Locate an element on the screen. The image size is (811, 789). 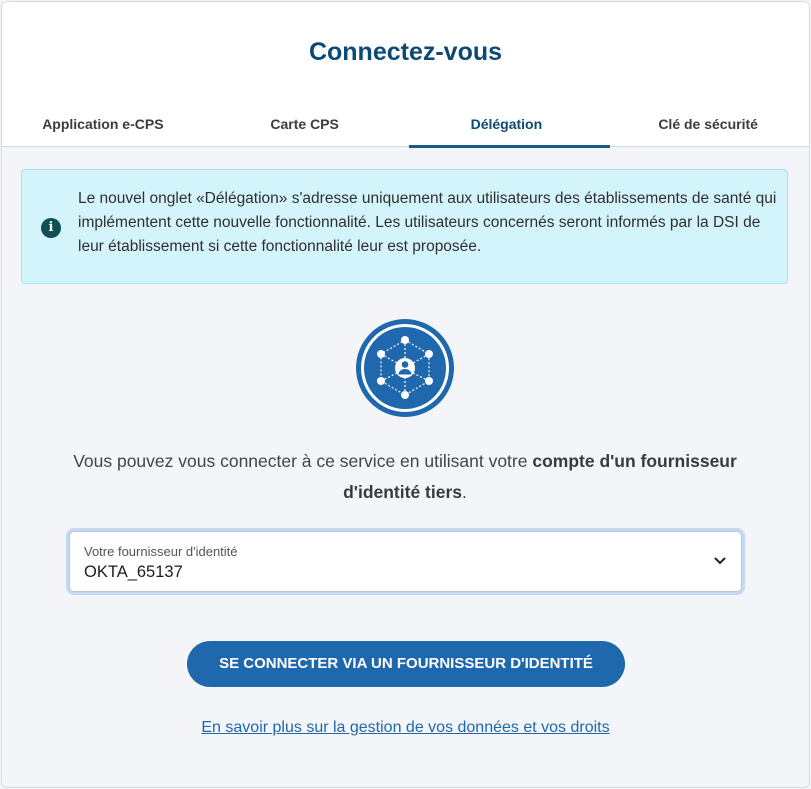
page-title: Connectez-vous is located at coordinates (405, 52).